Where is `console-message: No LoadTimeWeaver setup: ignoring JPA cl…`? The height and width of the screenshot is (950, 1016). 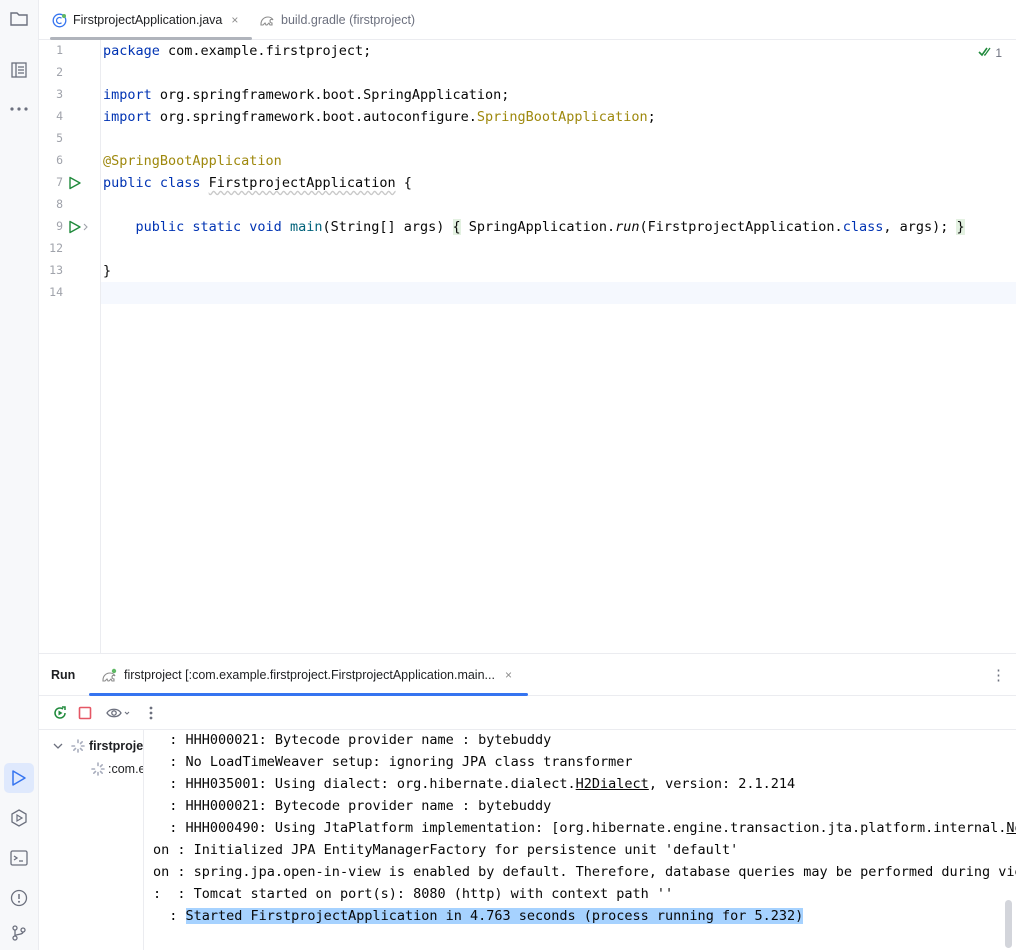 console-message: No LoadTimeWeaver setup: ignoring JPA cl… is located at coordinates (409, 762).